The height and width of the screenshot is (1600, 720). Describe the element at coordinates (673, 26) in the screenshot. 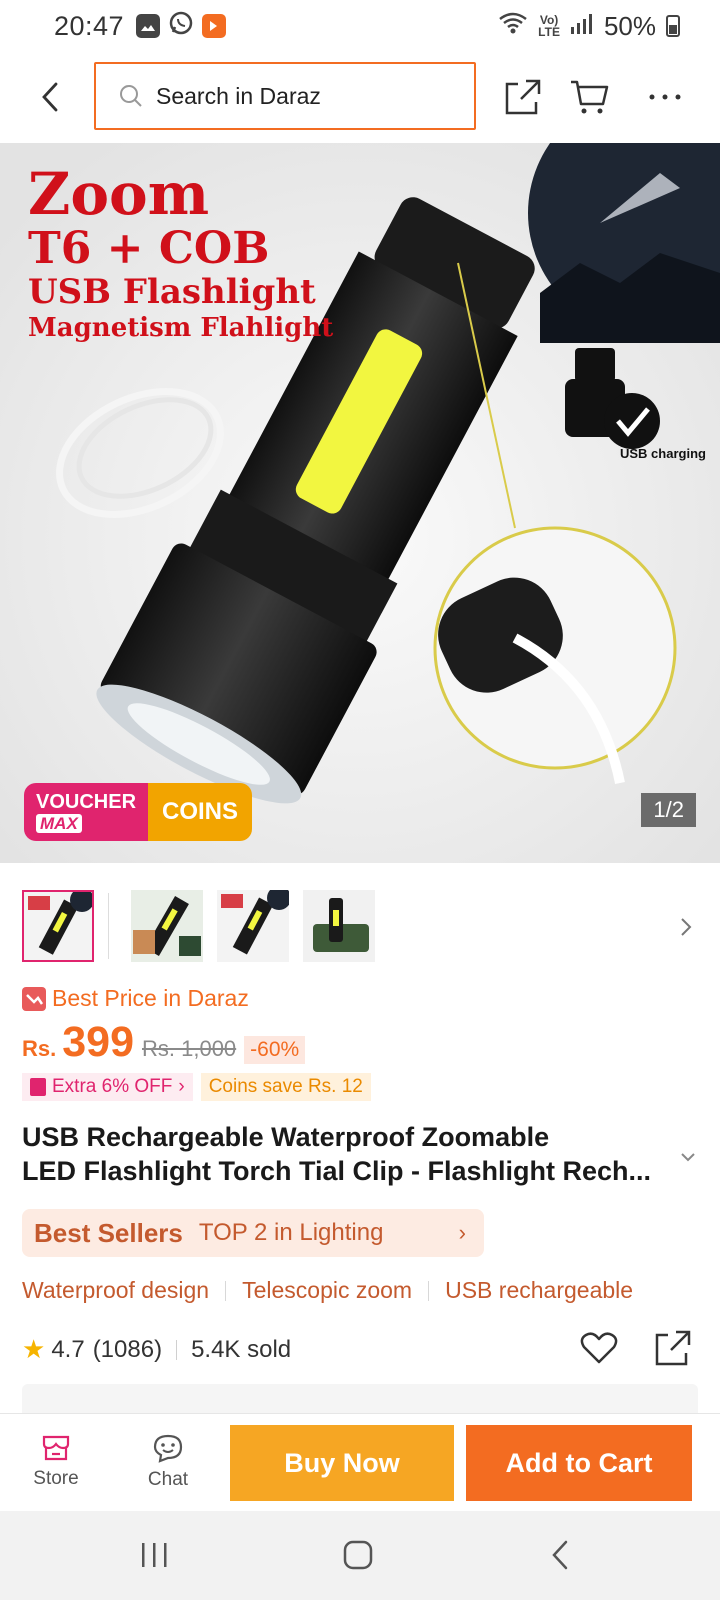

I see `battery-icon` at that location.